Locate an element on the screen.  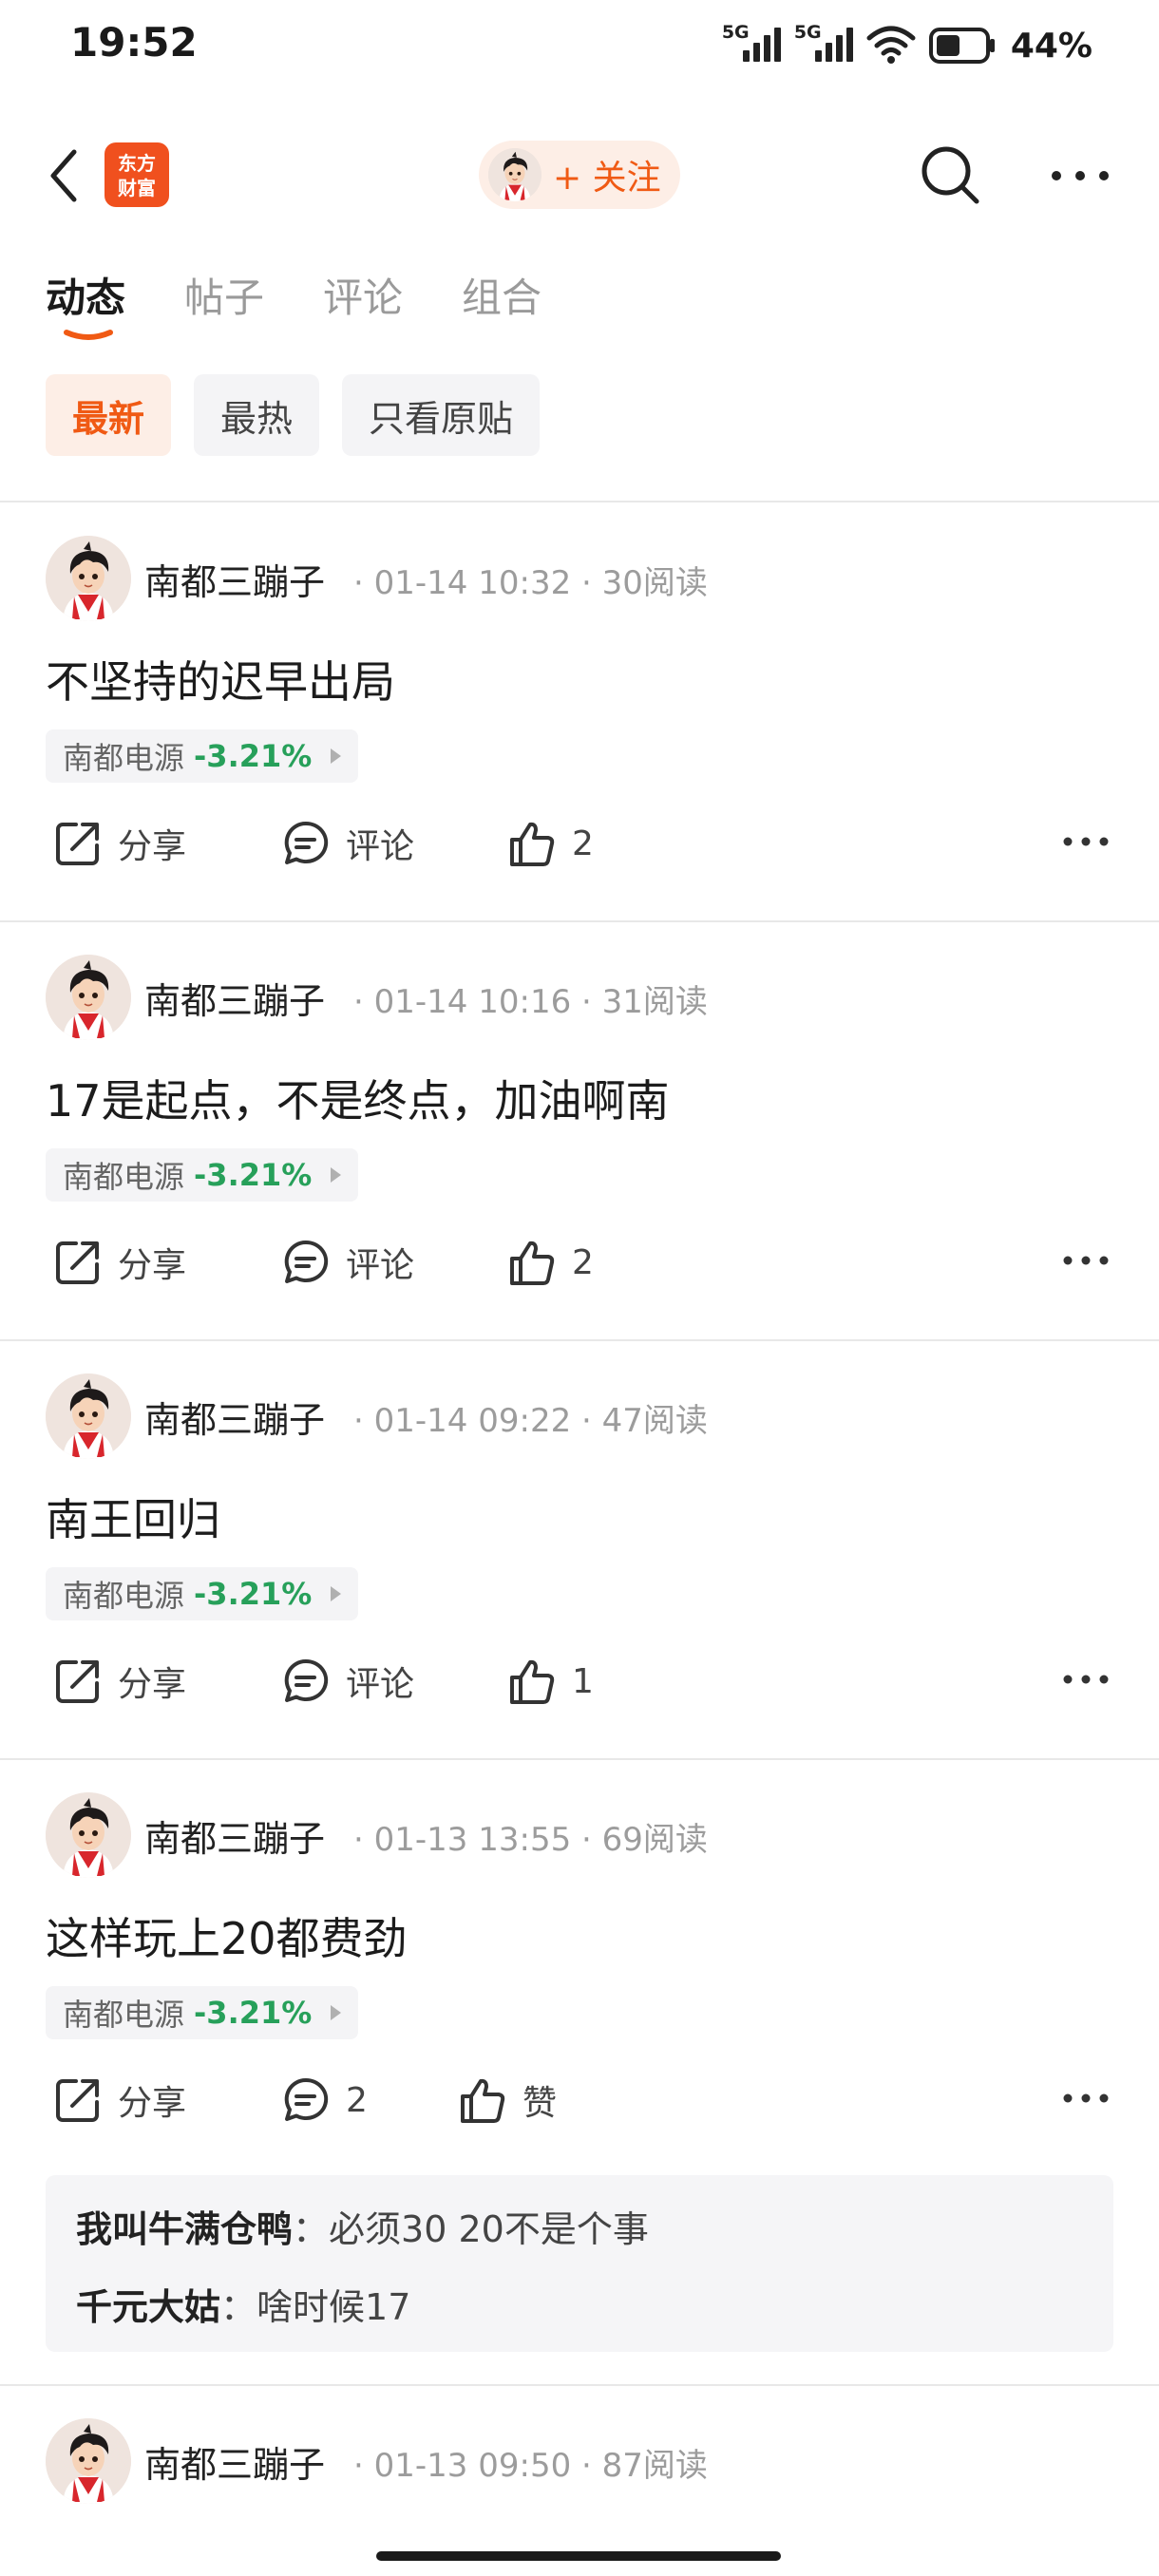
filter-hottest: 最热 is located at coordinates (257, 415).